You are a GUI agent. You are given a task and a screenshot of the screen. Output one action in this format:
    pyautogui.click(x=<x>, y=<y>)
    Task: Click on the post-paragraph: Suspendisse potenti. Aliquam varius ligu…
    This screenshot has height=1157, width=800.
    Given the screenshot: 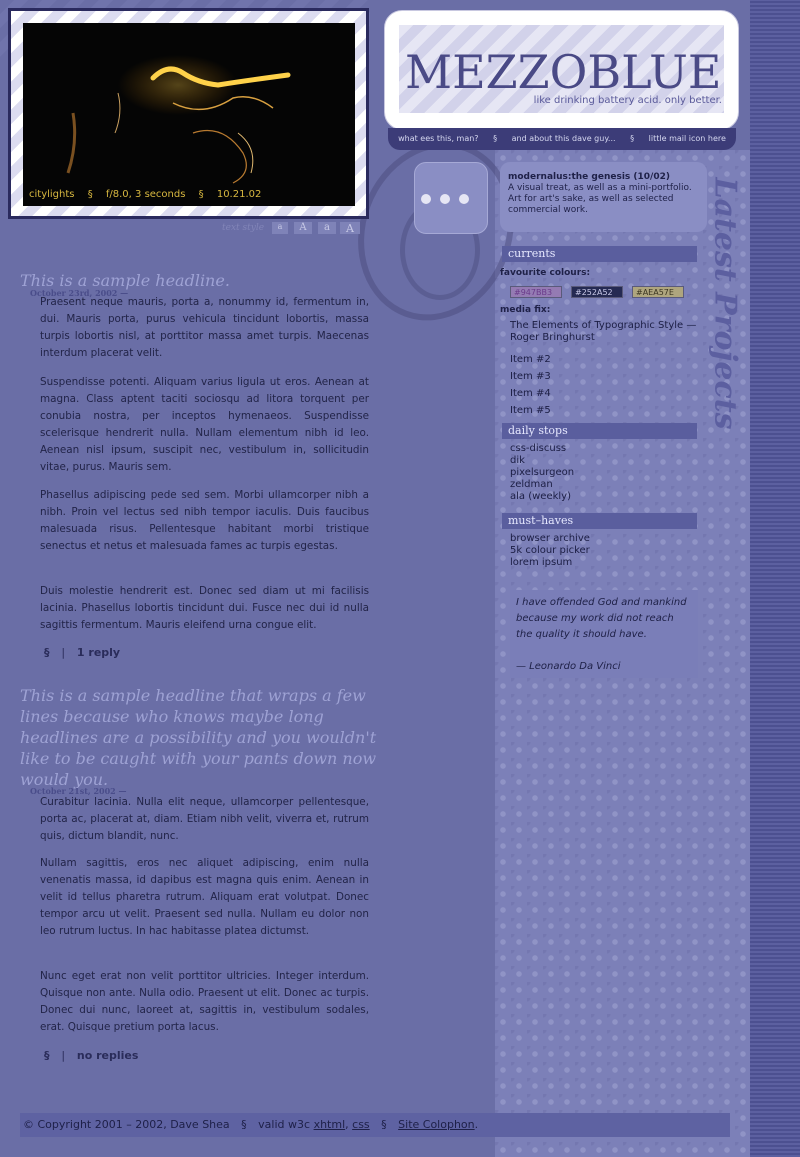 What is the action you would take?
    pyautogui.click(x=204, y=424)
    